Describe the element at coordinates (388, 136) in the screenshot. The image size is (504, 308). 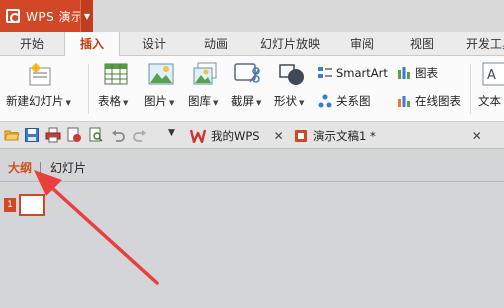
I see `doc-tab-presentation: 演示文稿1 * ✕` at that location.